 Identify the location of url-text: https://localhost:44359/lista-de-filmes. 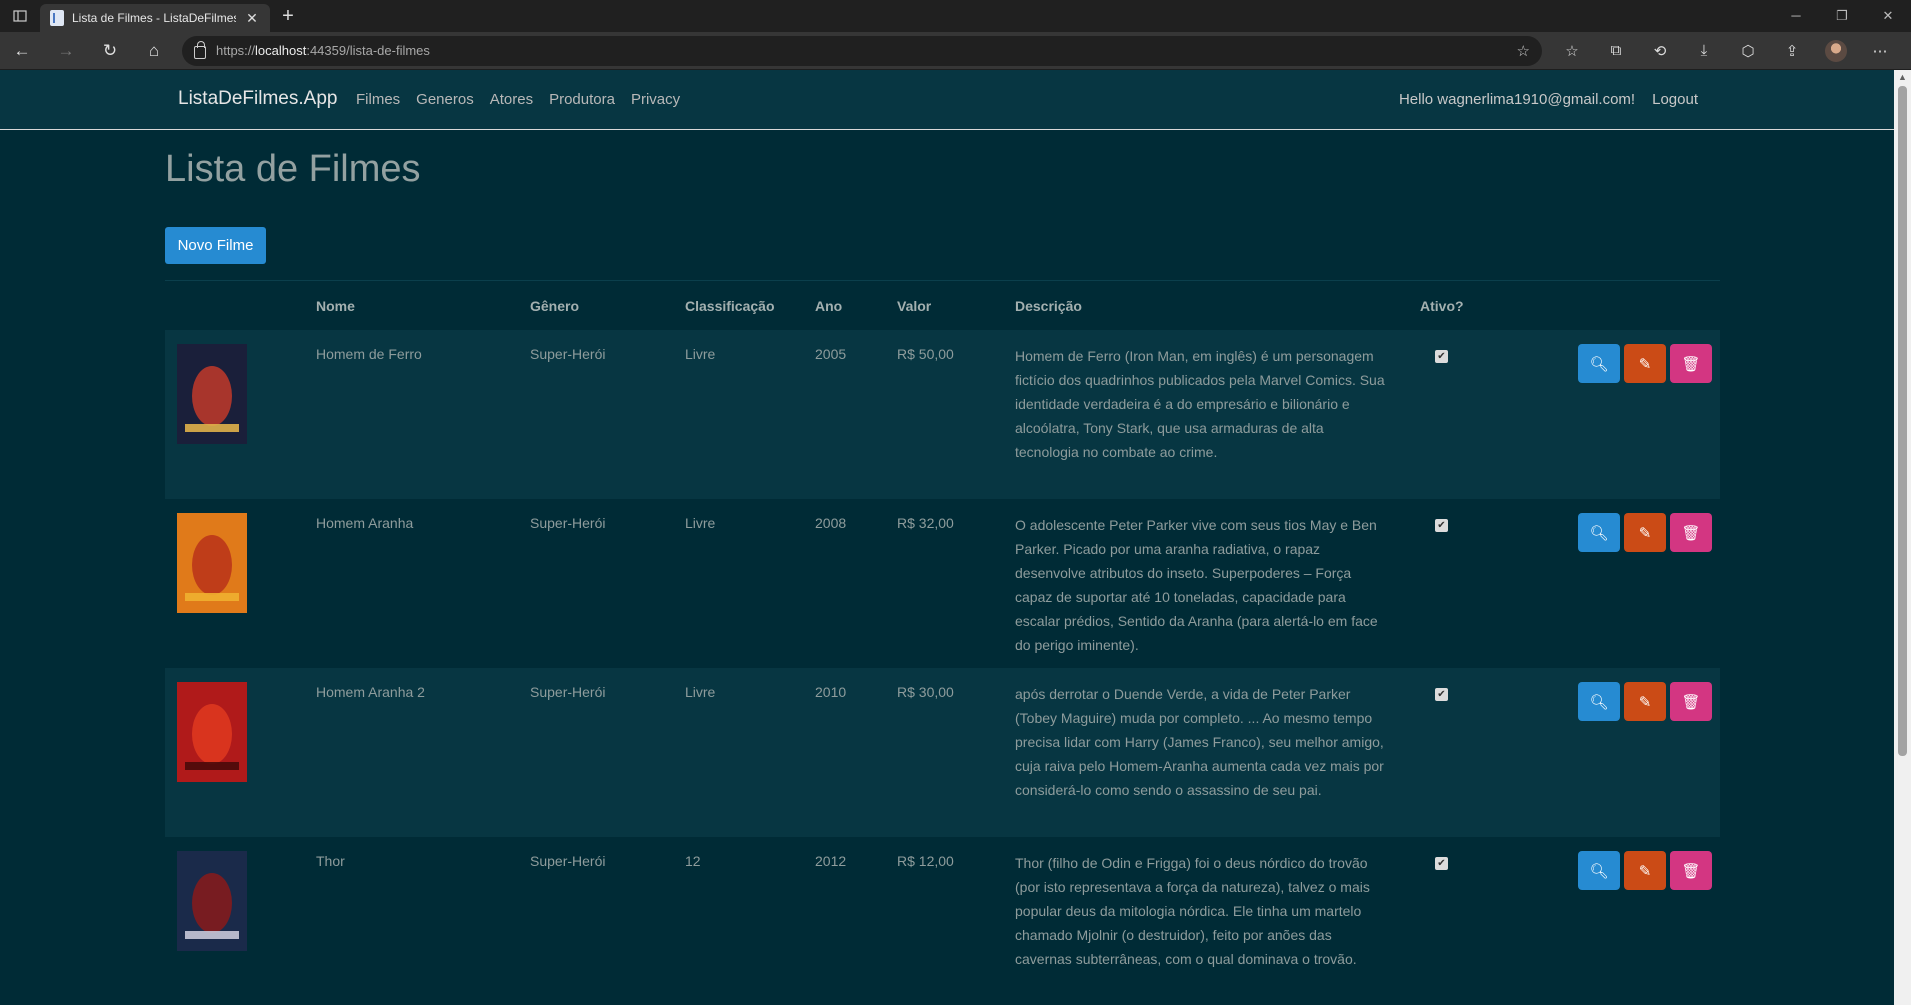
(323, 50).